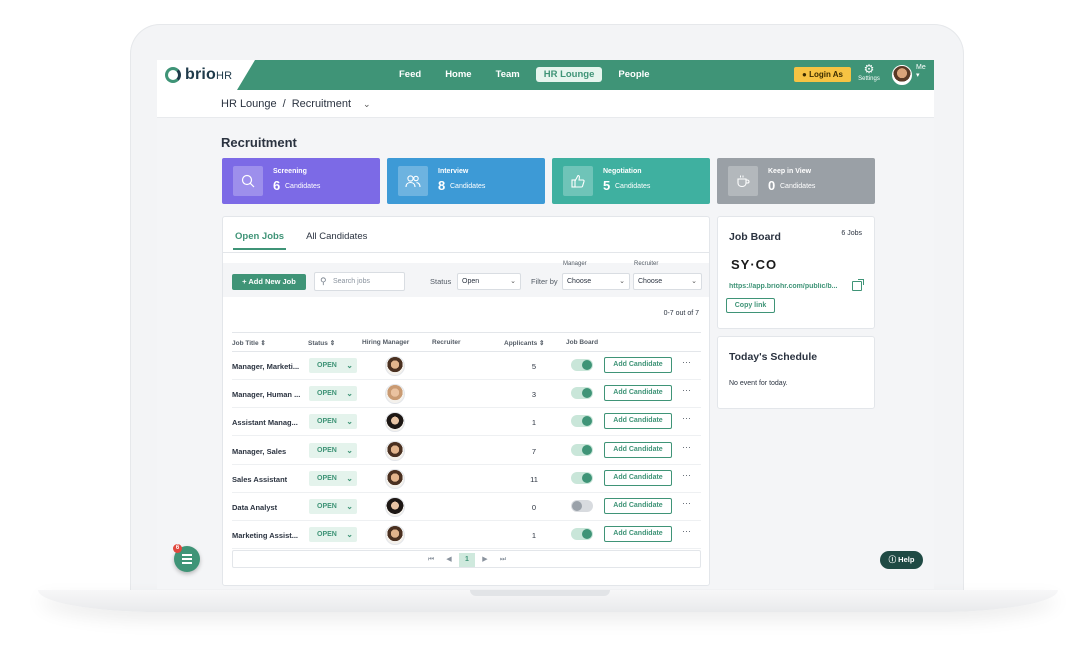 This screenshot has height=666, width=1080. Describe the element at coordinates (466, 422) in the screenshot. I see `table-row: Assistant Manag... OPEN ⌄ 1 Add Candidate ···` at that location.